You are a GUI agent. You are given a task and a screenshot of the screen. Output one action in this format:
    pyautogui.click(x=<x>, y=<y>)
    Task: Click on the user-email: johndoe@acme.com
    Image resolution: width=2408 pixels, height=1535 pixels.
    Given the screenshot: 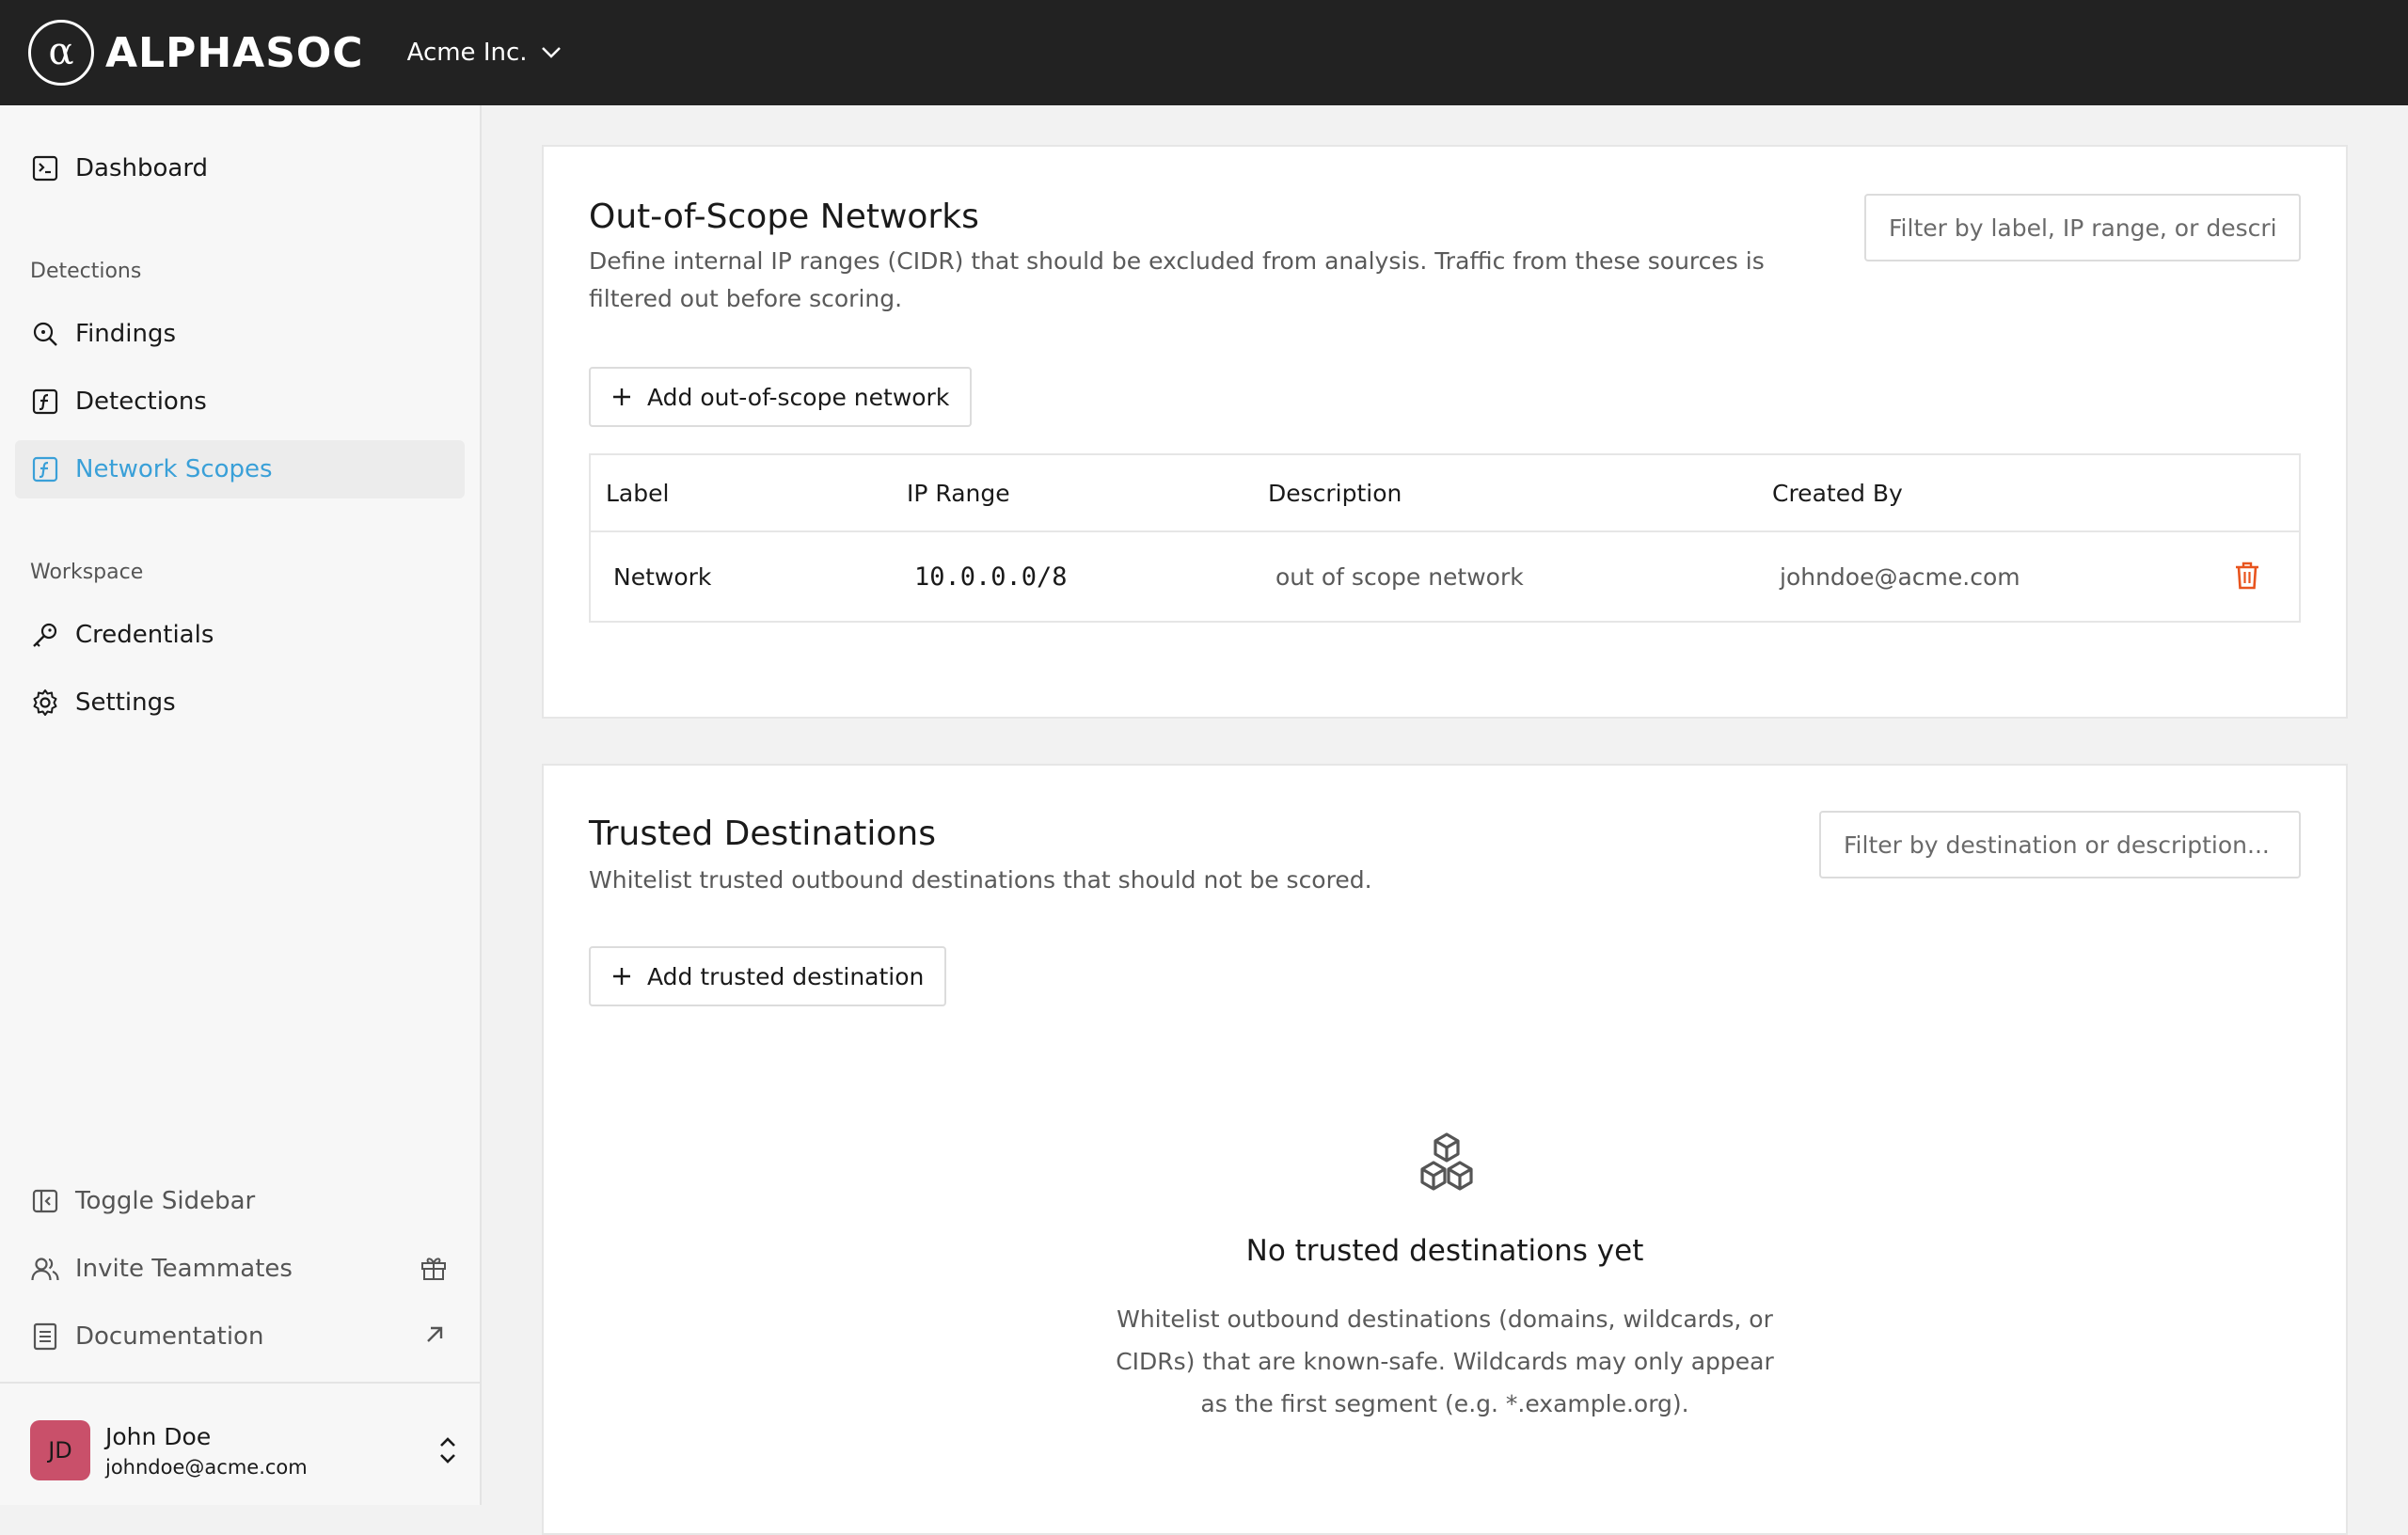 What is the action you would take?
    pyautogui.click(x=207, y=1467)
    